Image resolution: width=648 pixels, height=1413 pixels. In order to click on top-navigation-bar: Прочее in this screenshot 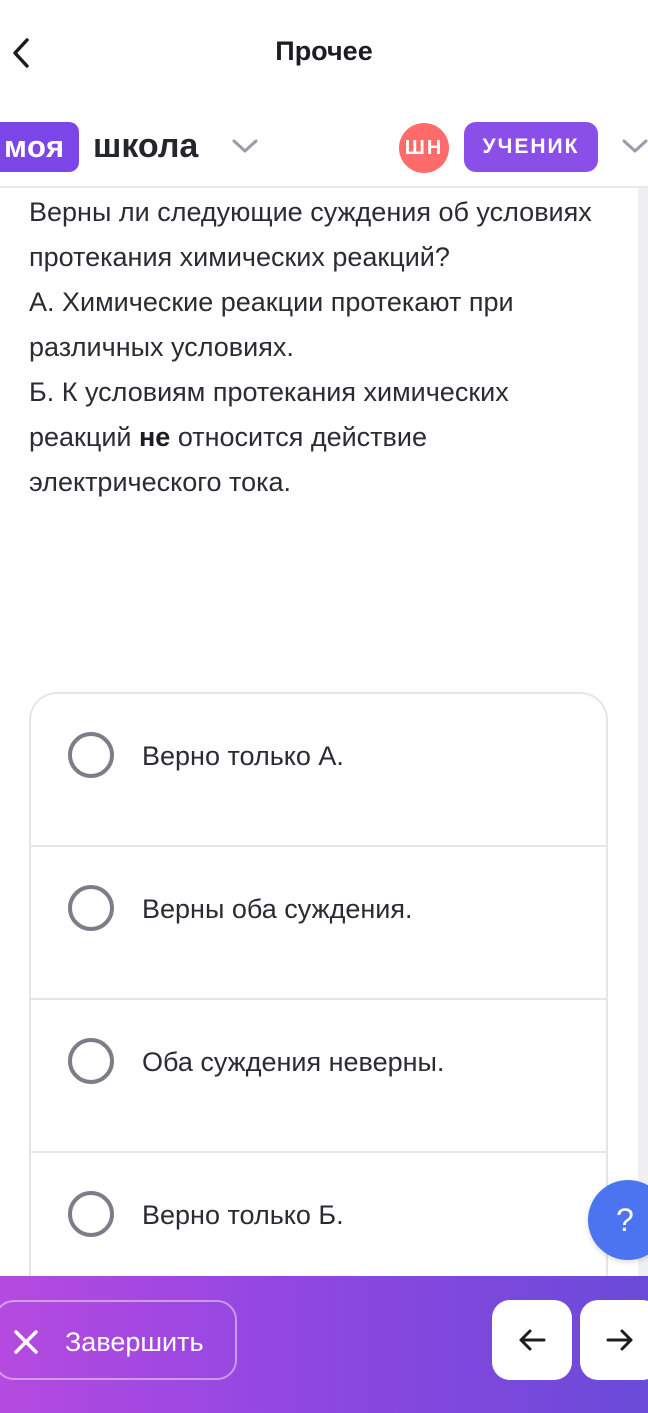, I will do `click(324, 52)`.